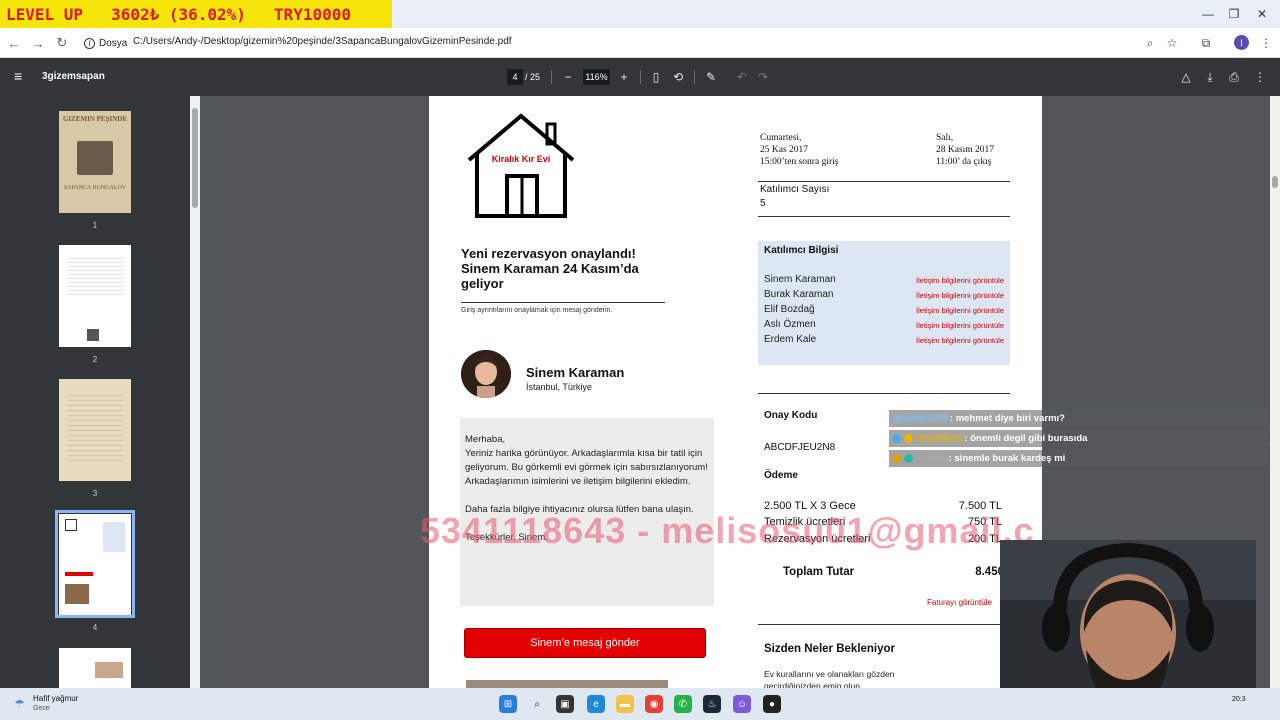 This screenshot has width=1280, height=720. I want to click on task-view-icon: ▣, so click(565, 704).